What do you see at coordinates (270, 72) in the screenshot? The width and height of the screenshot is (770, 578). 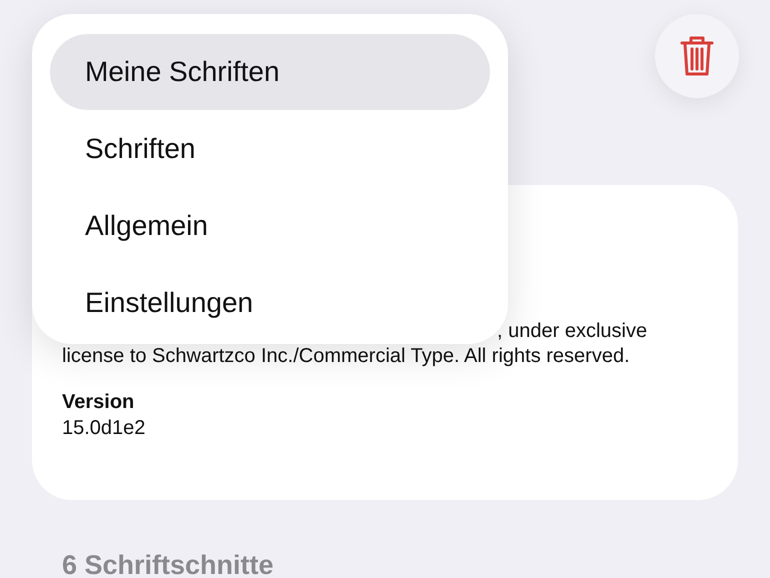 I see `menu-item: Meine Schriften` at bounding box center [270, 72].